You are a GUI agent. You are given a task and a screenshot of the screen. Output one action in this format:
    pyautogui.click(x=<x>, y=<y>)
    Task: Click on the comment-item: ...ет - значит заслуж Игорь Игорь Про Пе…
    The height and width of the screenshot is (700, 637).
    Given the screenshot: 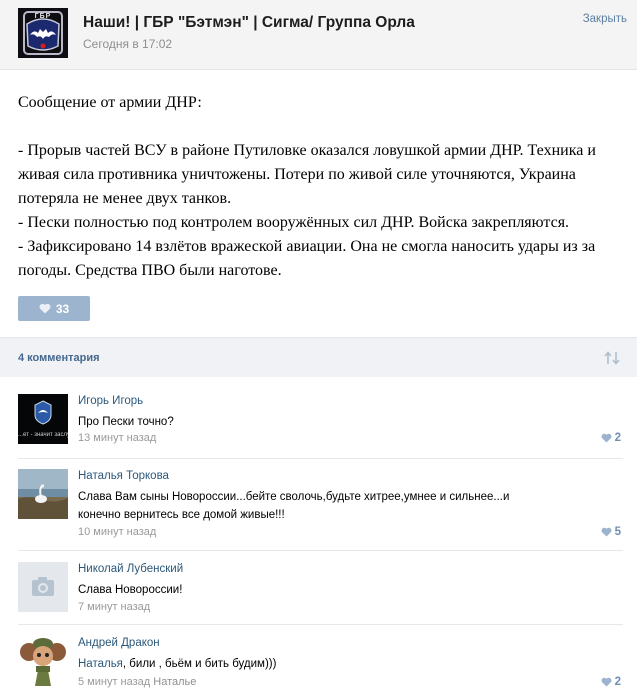 What is the action you would take?
    pyautogui.click(x=318, y=424)
    